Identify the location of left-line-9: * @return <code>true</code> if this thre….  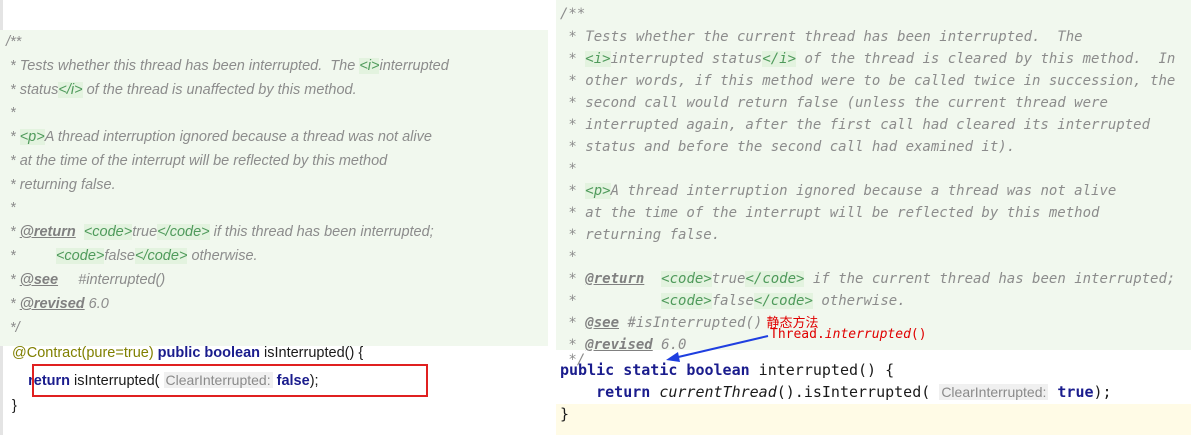
(220, 232).